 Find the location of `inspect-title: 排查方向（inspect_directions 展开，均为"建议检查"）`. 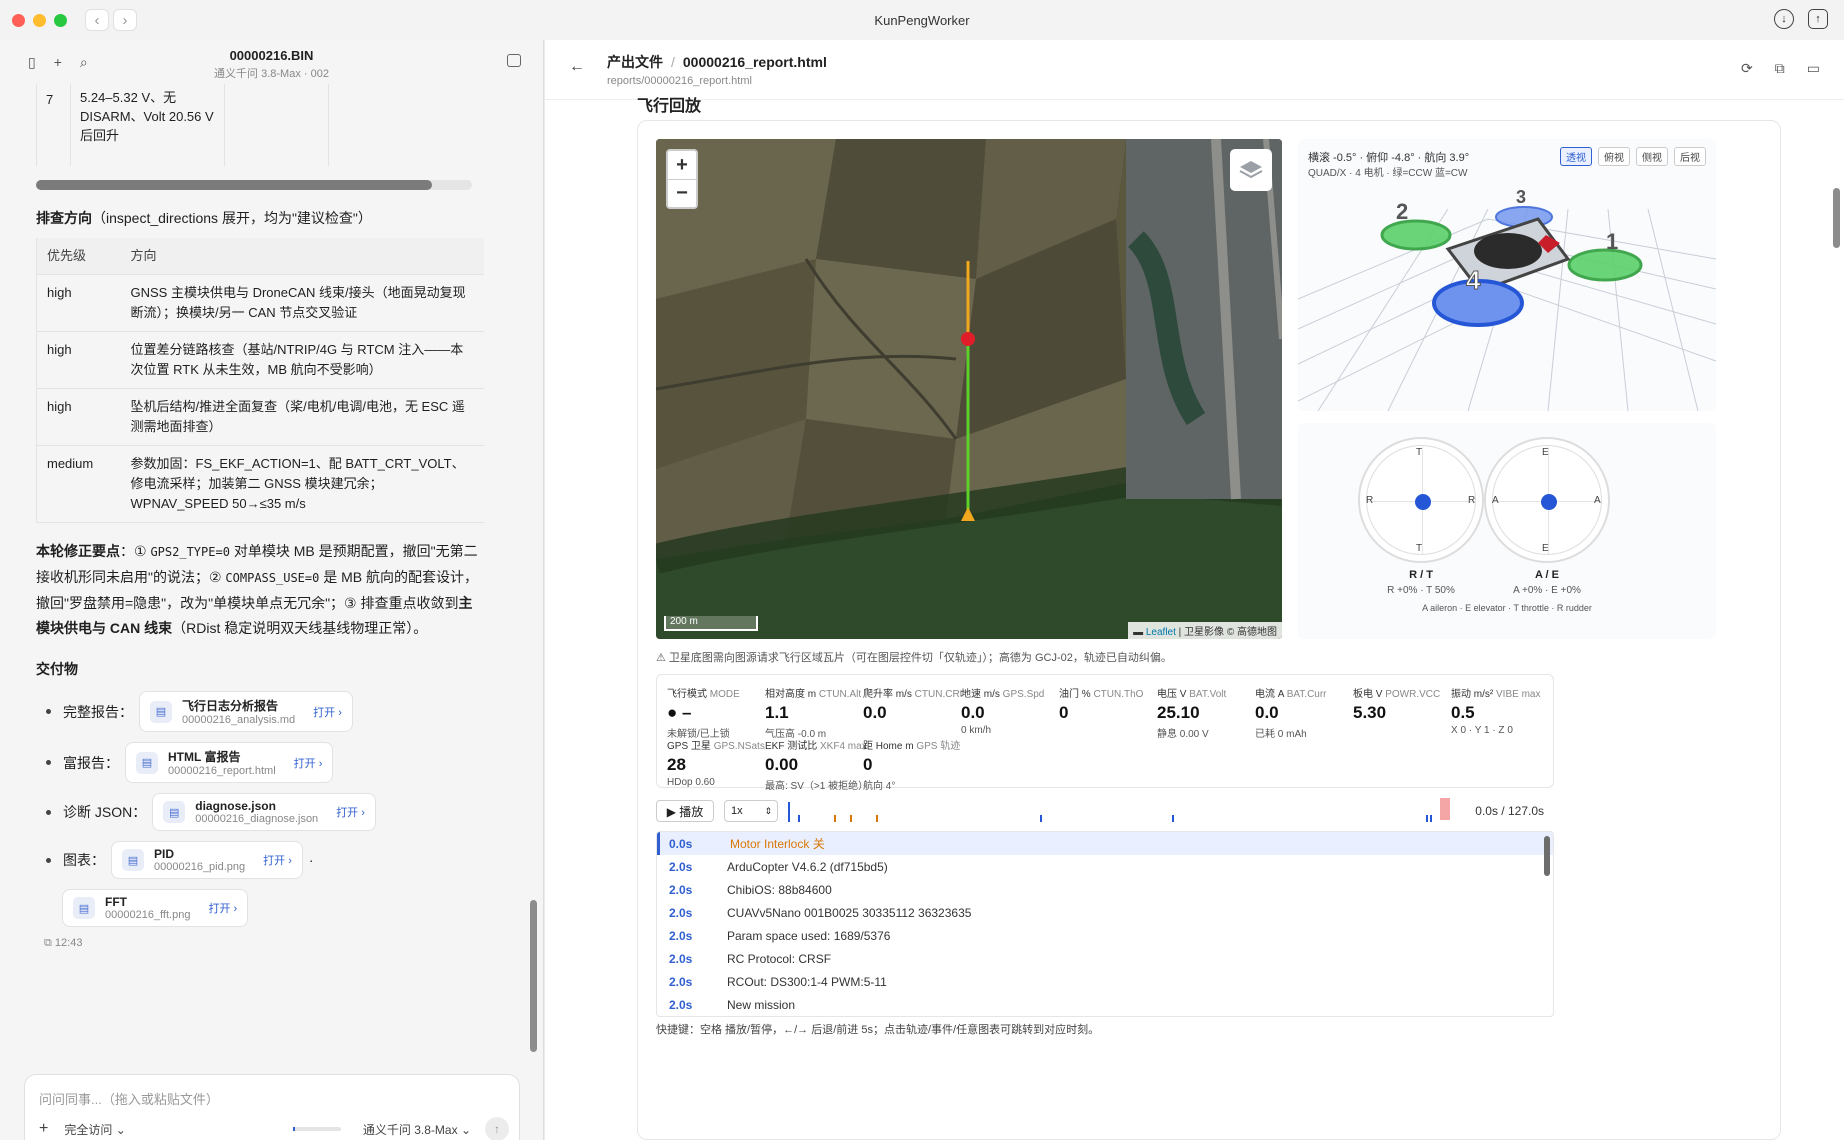

inspect-title: 排查方向（inspect_directions 展开，均为"建议检查"） is located at coordinates (204, 218).